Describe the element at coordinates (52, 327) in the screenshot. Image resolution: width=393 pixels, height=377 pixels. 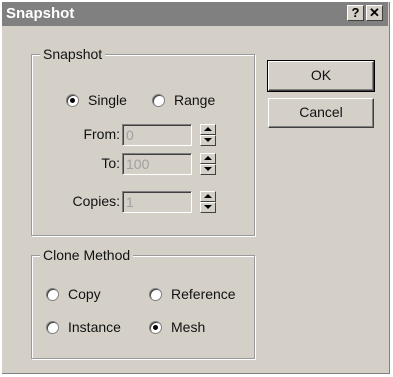
I see `radio-instance-icon` at that location.